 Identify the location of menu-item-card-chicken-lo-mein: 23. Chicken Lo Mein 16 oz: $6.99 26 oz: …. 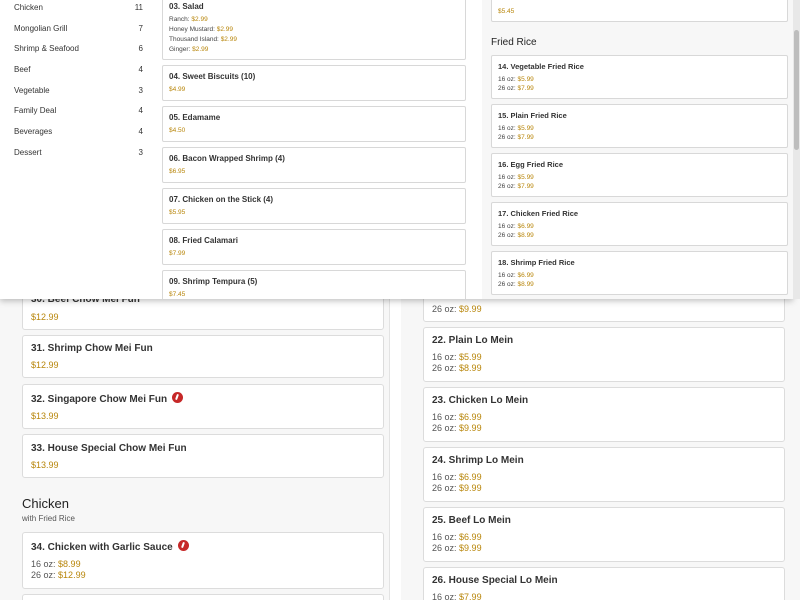
(604, 414).